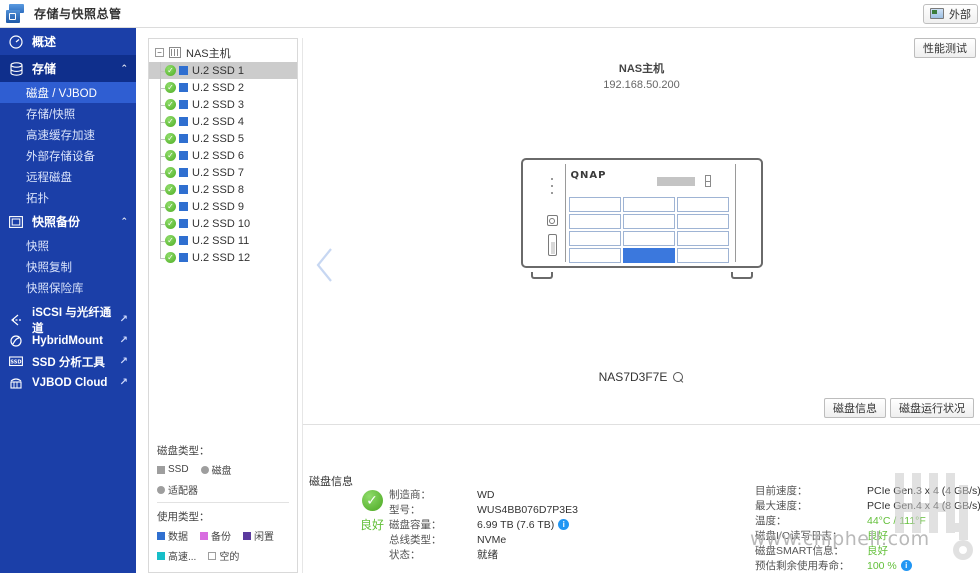  Describe the element at coordinates (37, 246) in the screenshot. I see `sidebar-item-label: 快照` at that location.